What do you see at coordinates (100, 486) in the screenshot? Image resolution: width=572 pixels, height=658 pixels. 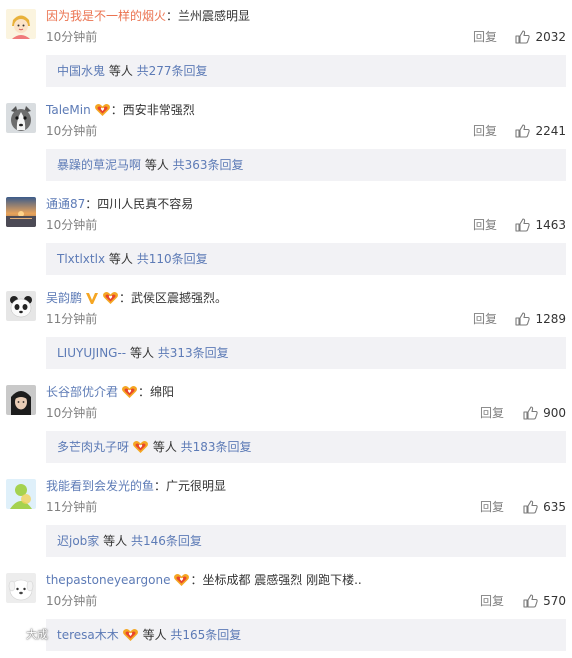 I see `comment-username: 我能看到会发光的鱼` at bounding box center [100, 486].